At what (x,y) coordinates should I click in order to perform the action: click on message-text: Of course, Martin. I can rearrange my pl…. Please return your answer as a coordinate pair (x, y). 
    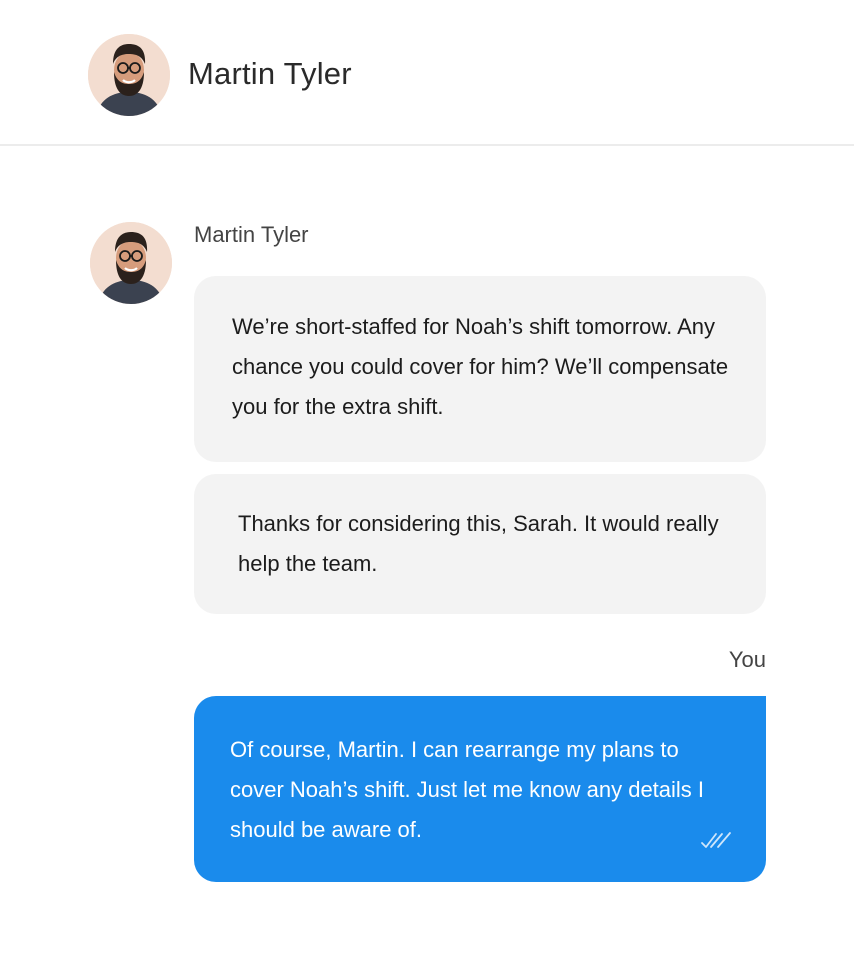
    Looking at the image, I should click on (467, 789).